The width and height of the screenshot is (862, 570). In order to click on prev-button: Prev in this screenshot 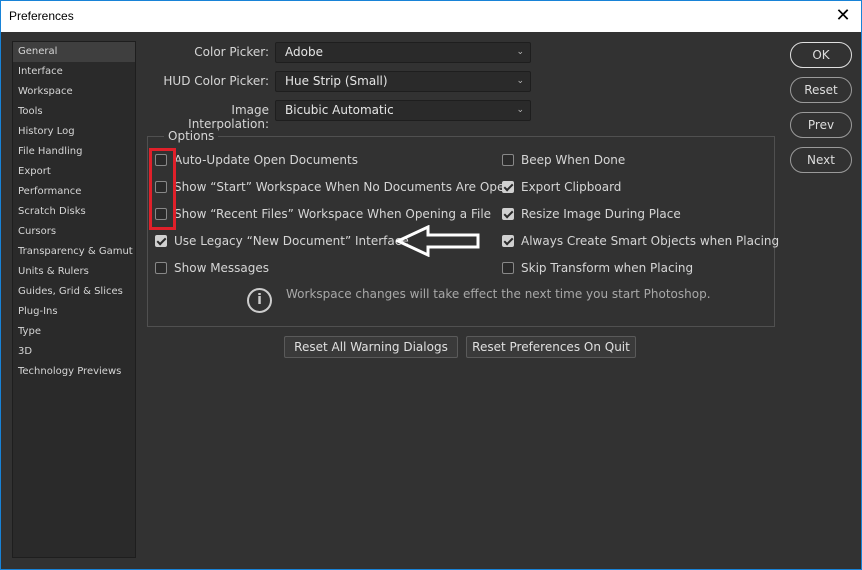, I will do `click(821, 125)`.